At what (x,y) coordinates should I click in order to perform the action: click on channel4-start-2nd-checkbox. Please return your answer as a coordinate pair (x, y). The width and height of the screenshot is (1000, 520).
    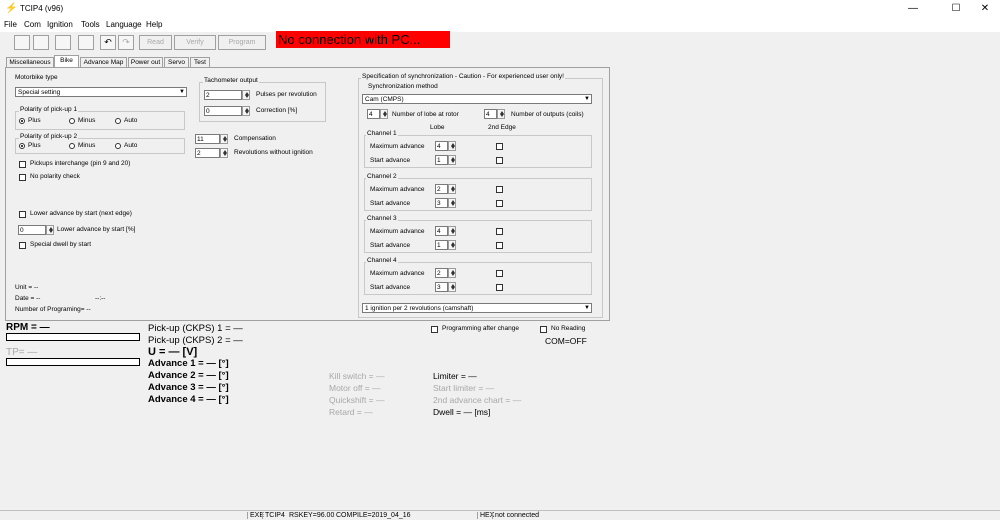
    Looking at the image, I should click on (499, 287).